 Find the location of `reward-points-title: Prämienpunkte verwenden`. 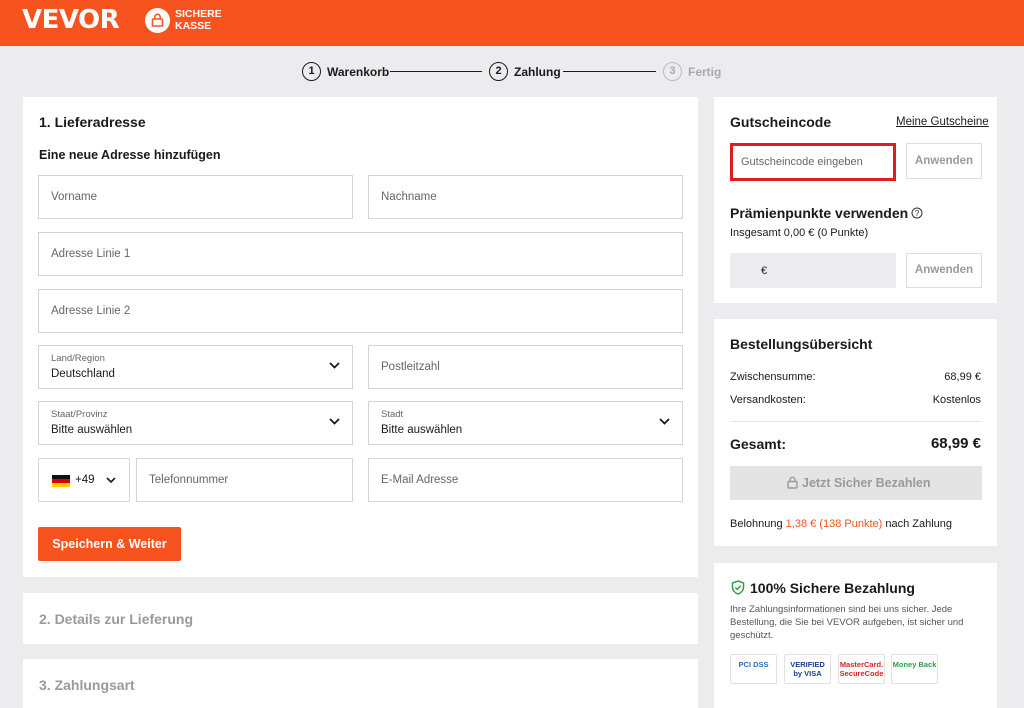

reward-points-title: Prämienpunkte verwenden is located at coordinates (819, 213).